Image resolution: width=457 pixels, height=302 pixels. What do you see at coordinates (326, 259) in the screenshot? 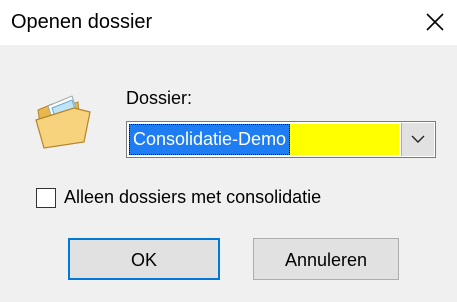
I see `cancel-button: Annuleren` at bounding box center [326, 259].